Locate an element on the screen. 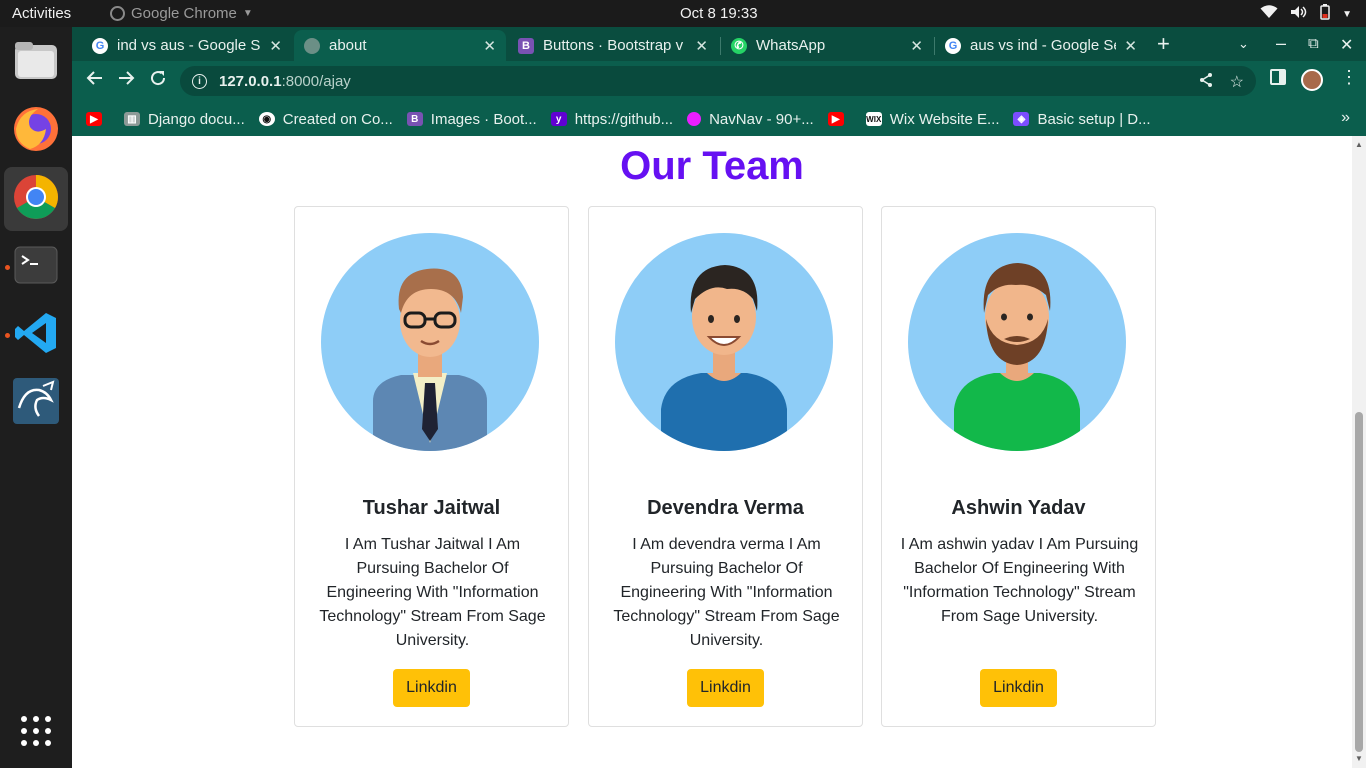 This screenshot has height=768, width=1366. show-applications-button is located at coordinates (36, 733).